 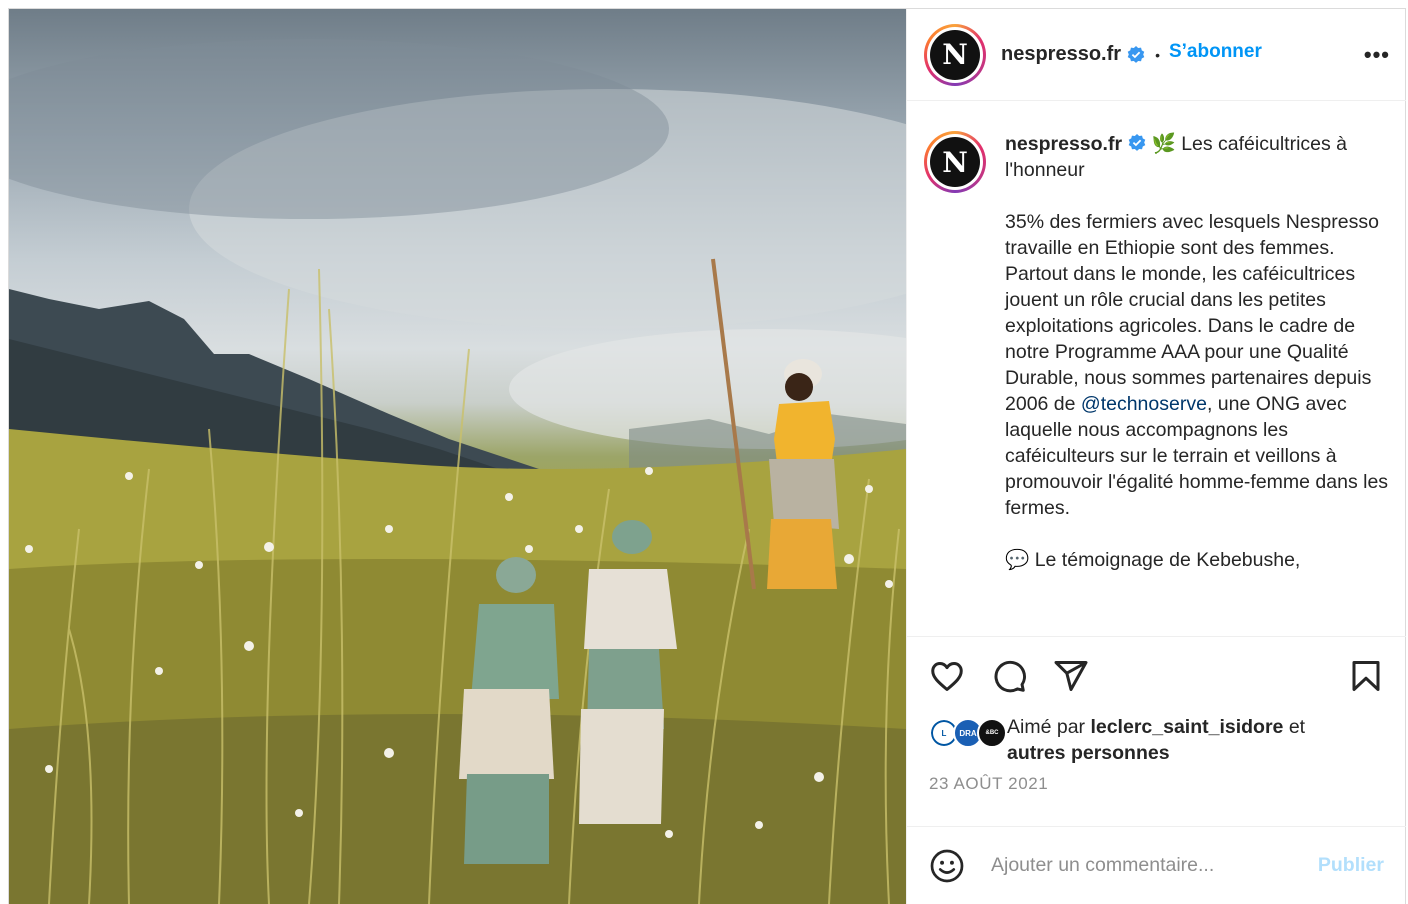 I want to click on follow-button: S’abonner, so click(x=1215, y=52).